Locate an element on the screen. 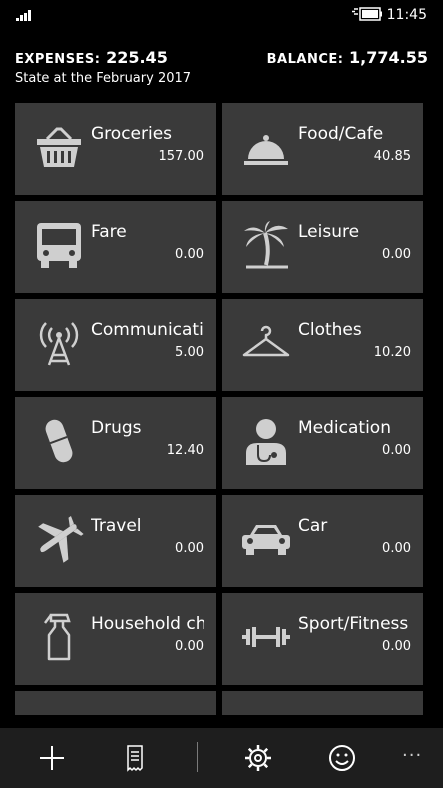 The height and width of the screenshot is (788, 443). category-amount: 12.40 is located at coordinates (185, 450).